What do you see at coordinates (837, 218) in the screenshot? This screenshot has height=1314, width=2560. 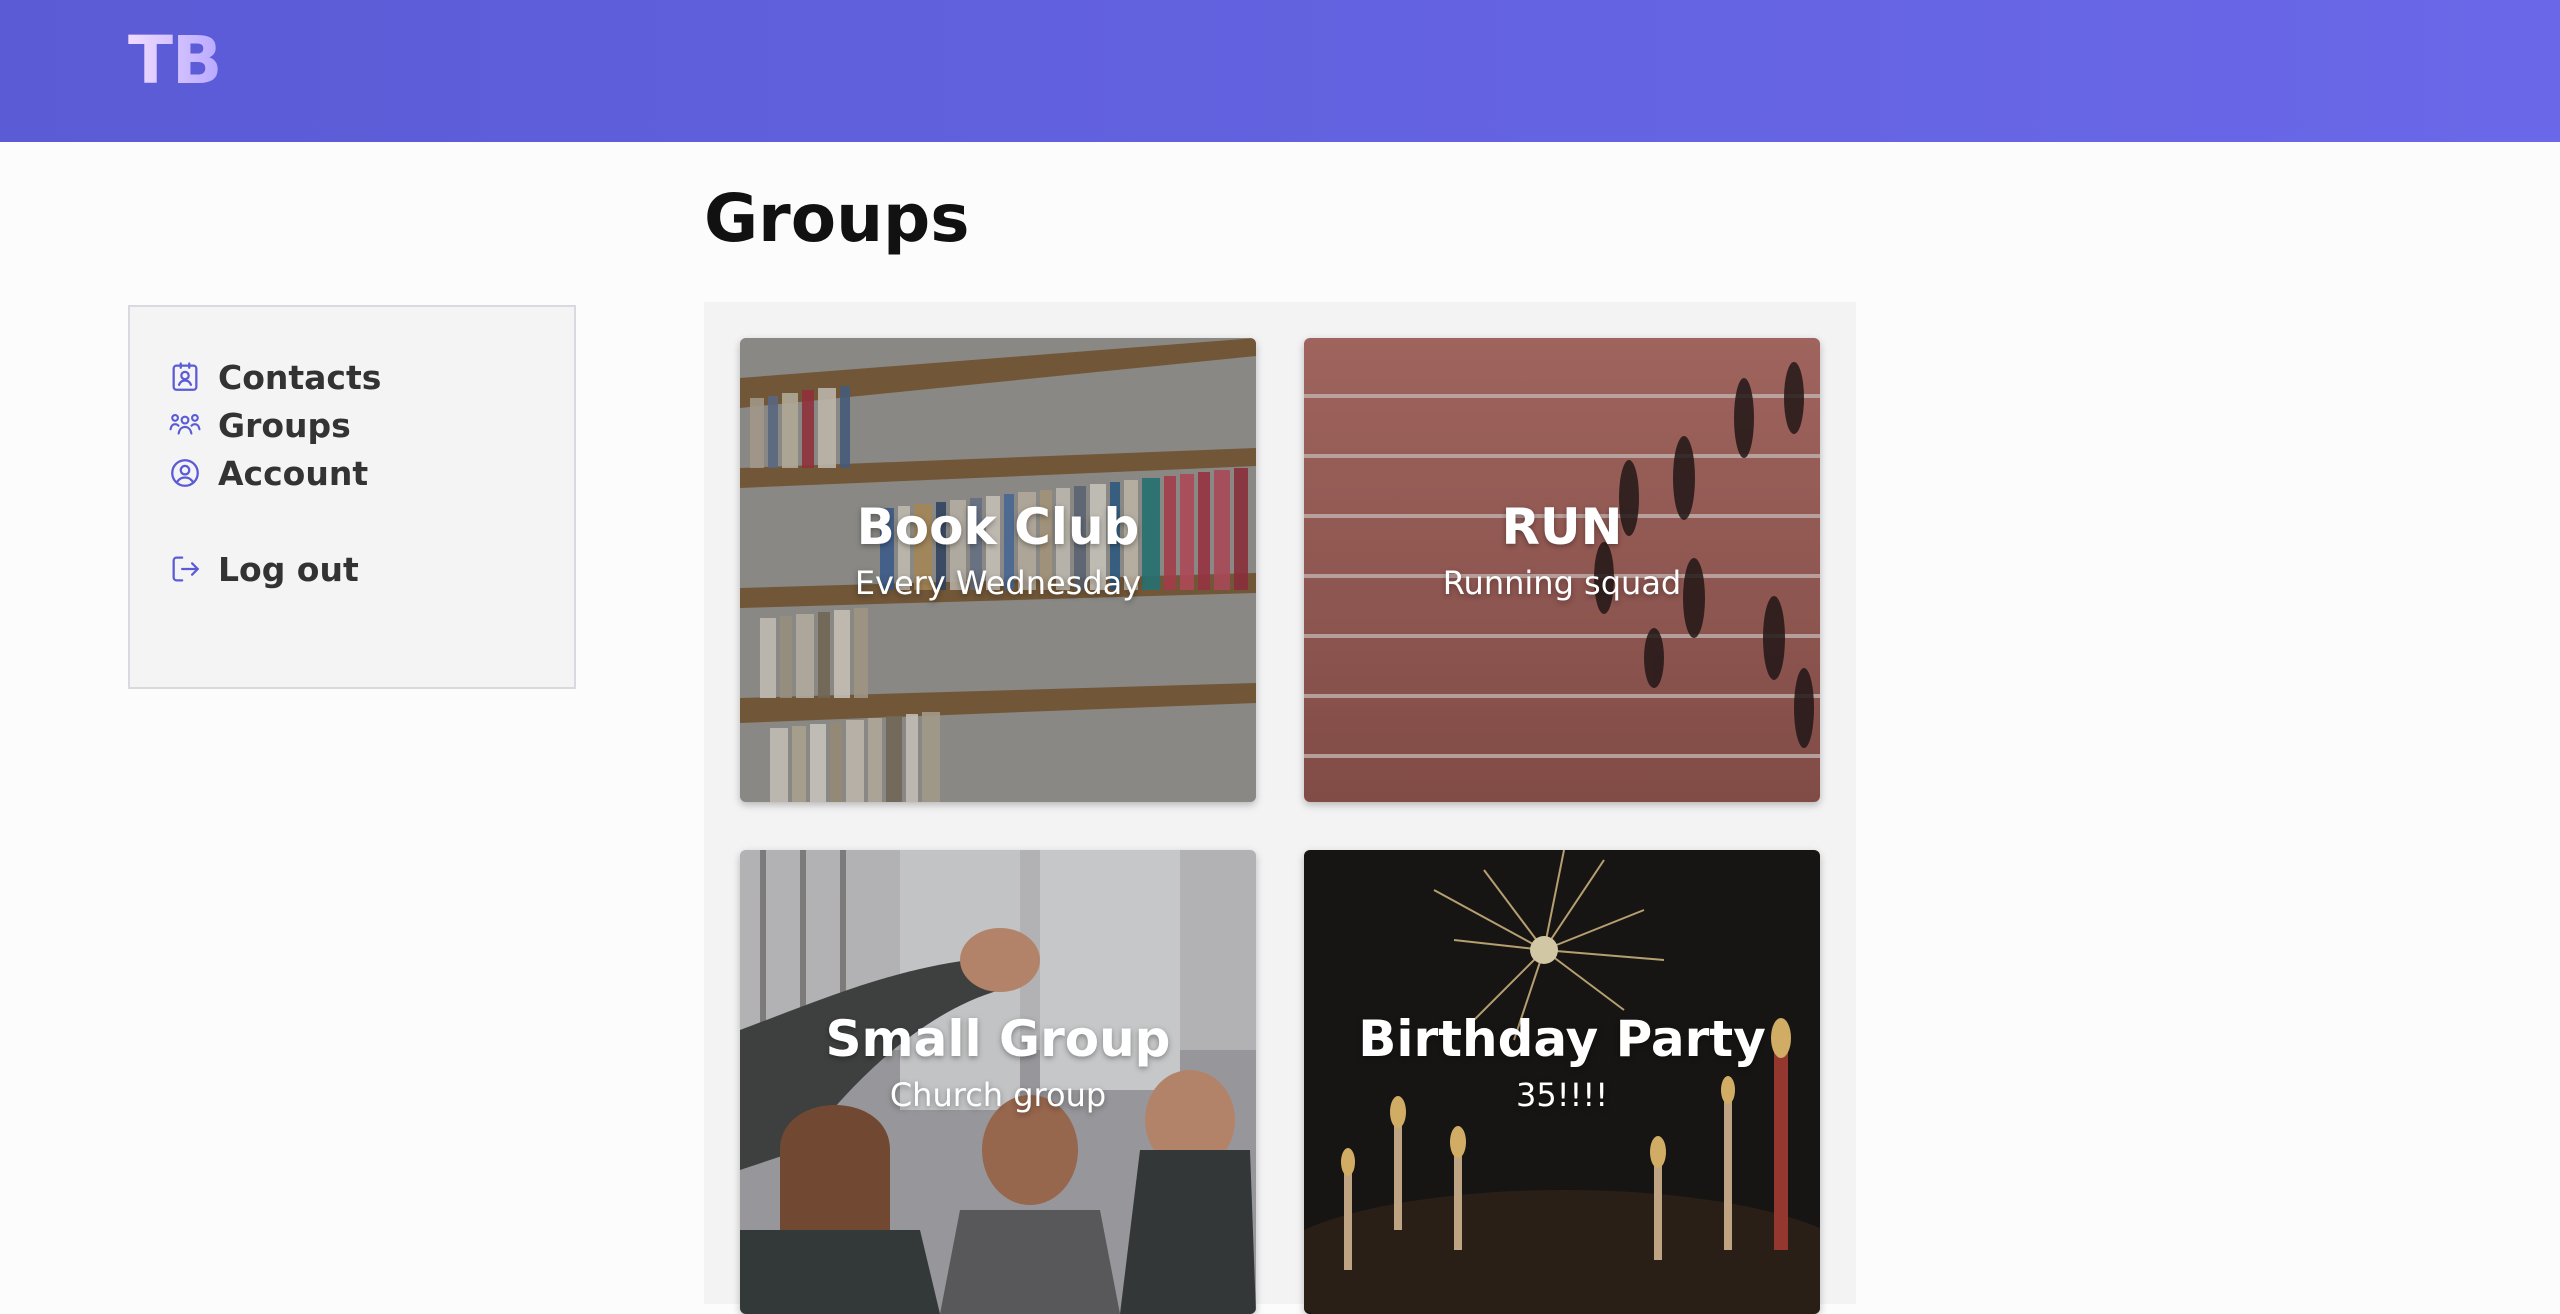 I see `page-title: Groups` at bounding box center [837, 218].